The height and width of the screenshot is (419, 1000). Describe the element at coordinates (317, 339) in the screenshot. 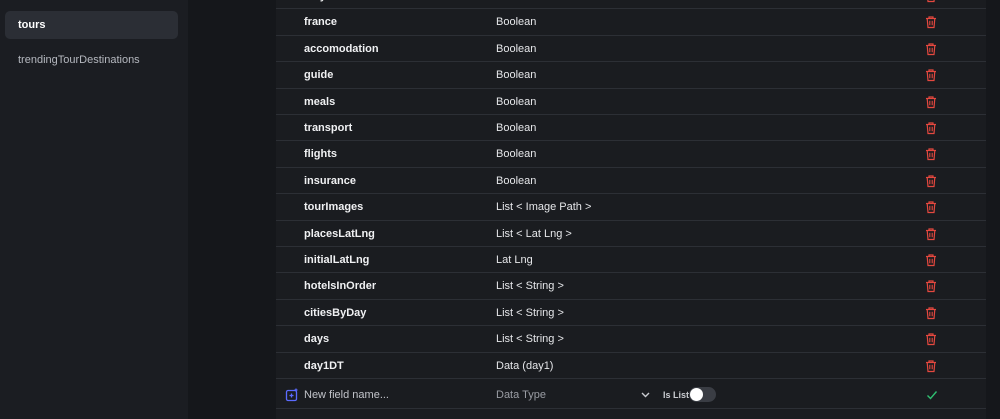

I see `field-name: days` at that location.